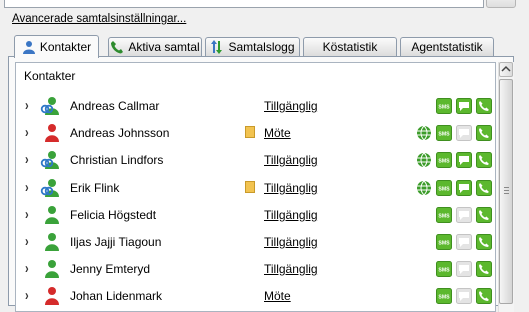  What do you see at coordinates (255, 216) in the screenshot?
I see `contact-row: › Felicia Högstedt Tillgänglig SMS` at bounding box center [255, 216].